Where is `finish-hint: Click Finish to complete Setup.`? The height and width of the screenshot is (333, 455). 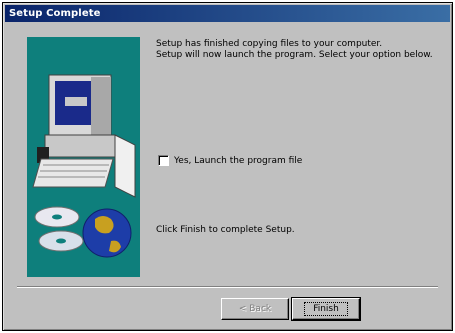
finish-hint: Click Finish to complete Setup. is located at coordinates (225, 230).